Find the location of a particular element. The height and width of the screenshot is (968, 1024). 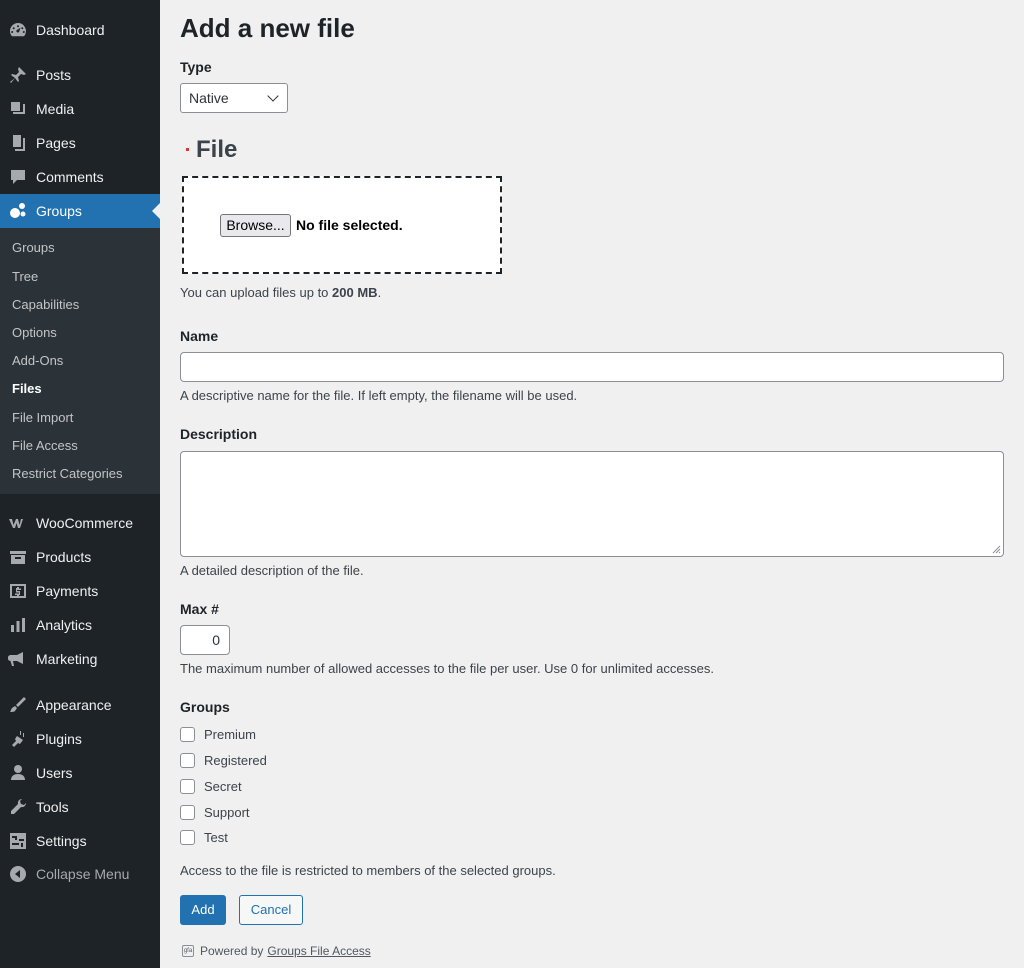

menu-dashboard-label: Dashboard is located at coordinates (70, 30).